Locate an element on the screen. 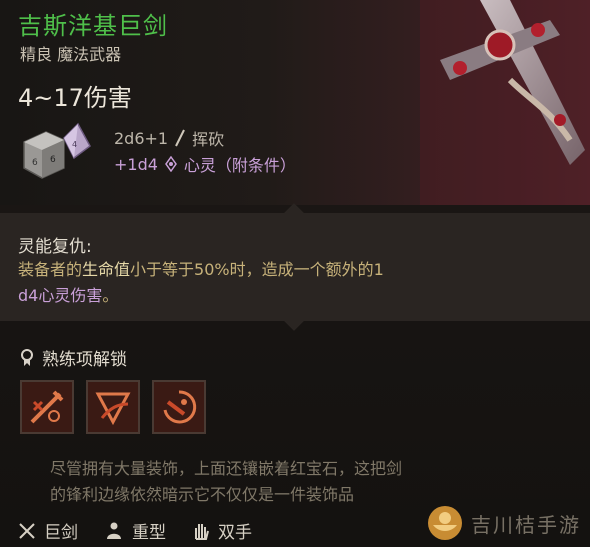 This screenshot has height=547, width=590. tag-heavy: 重型 is located at coordinates (135, 530).